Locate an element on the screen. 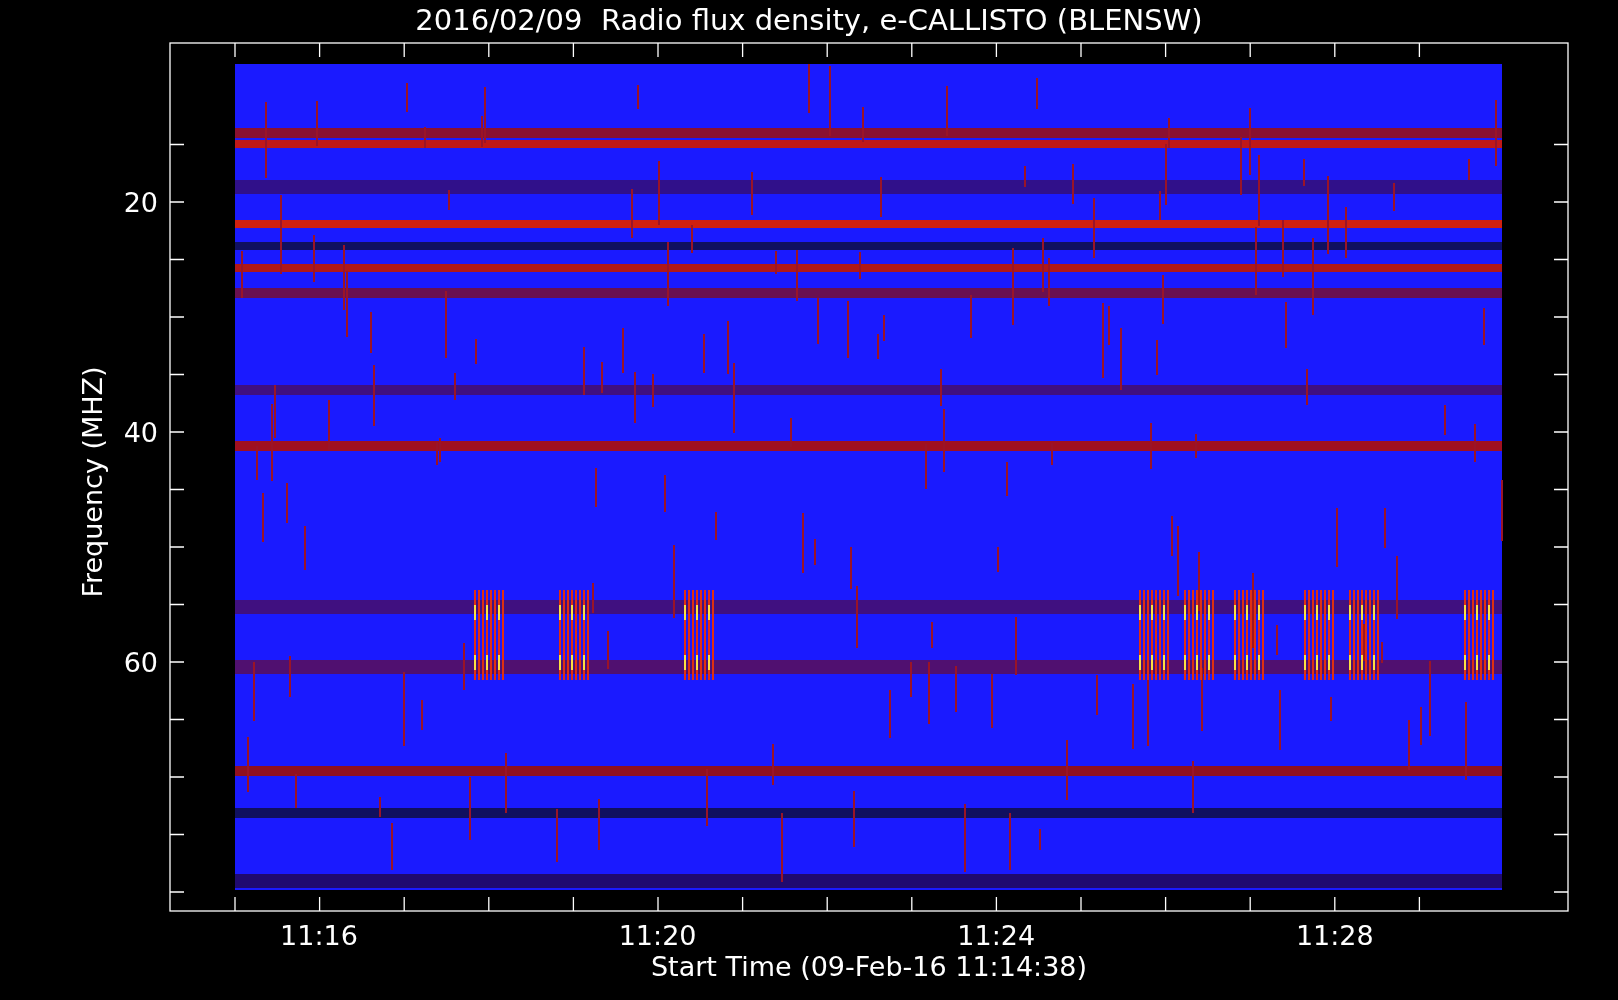 The height and width of the screenshot is (1000, 1618). x-axis-title: Start Time (09-Feb-16 11:14:38) is located at coordinates (869, 966).